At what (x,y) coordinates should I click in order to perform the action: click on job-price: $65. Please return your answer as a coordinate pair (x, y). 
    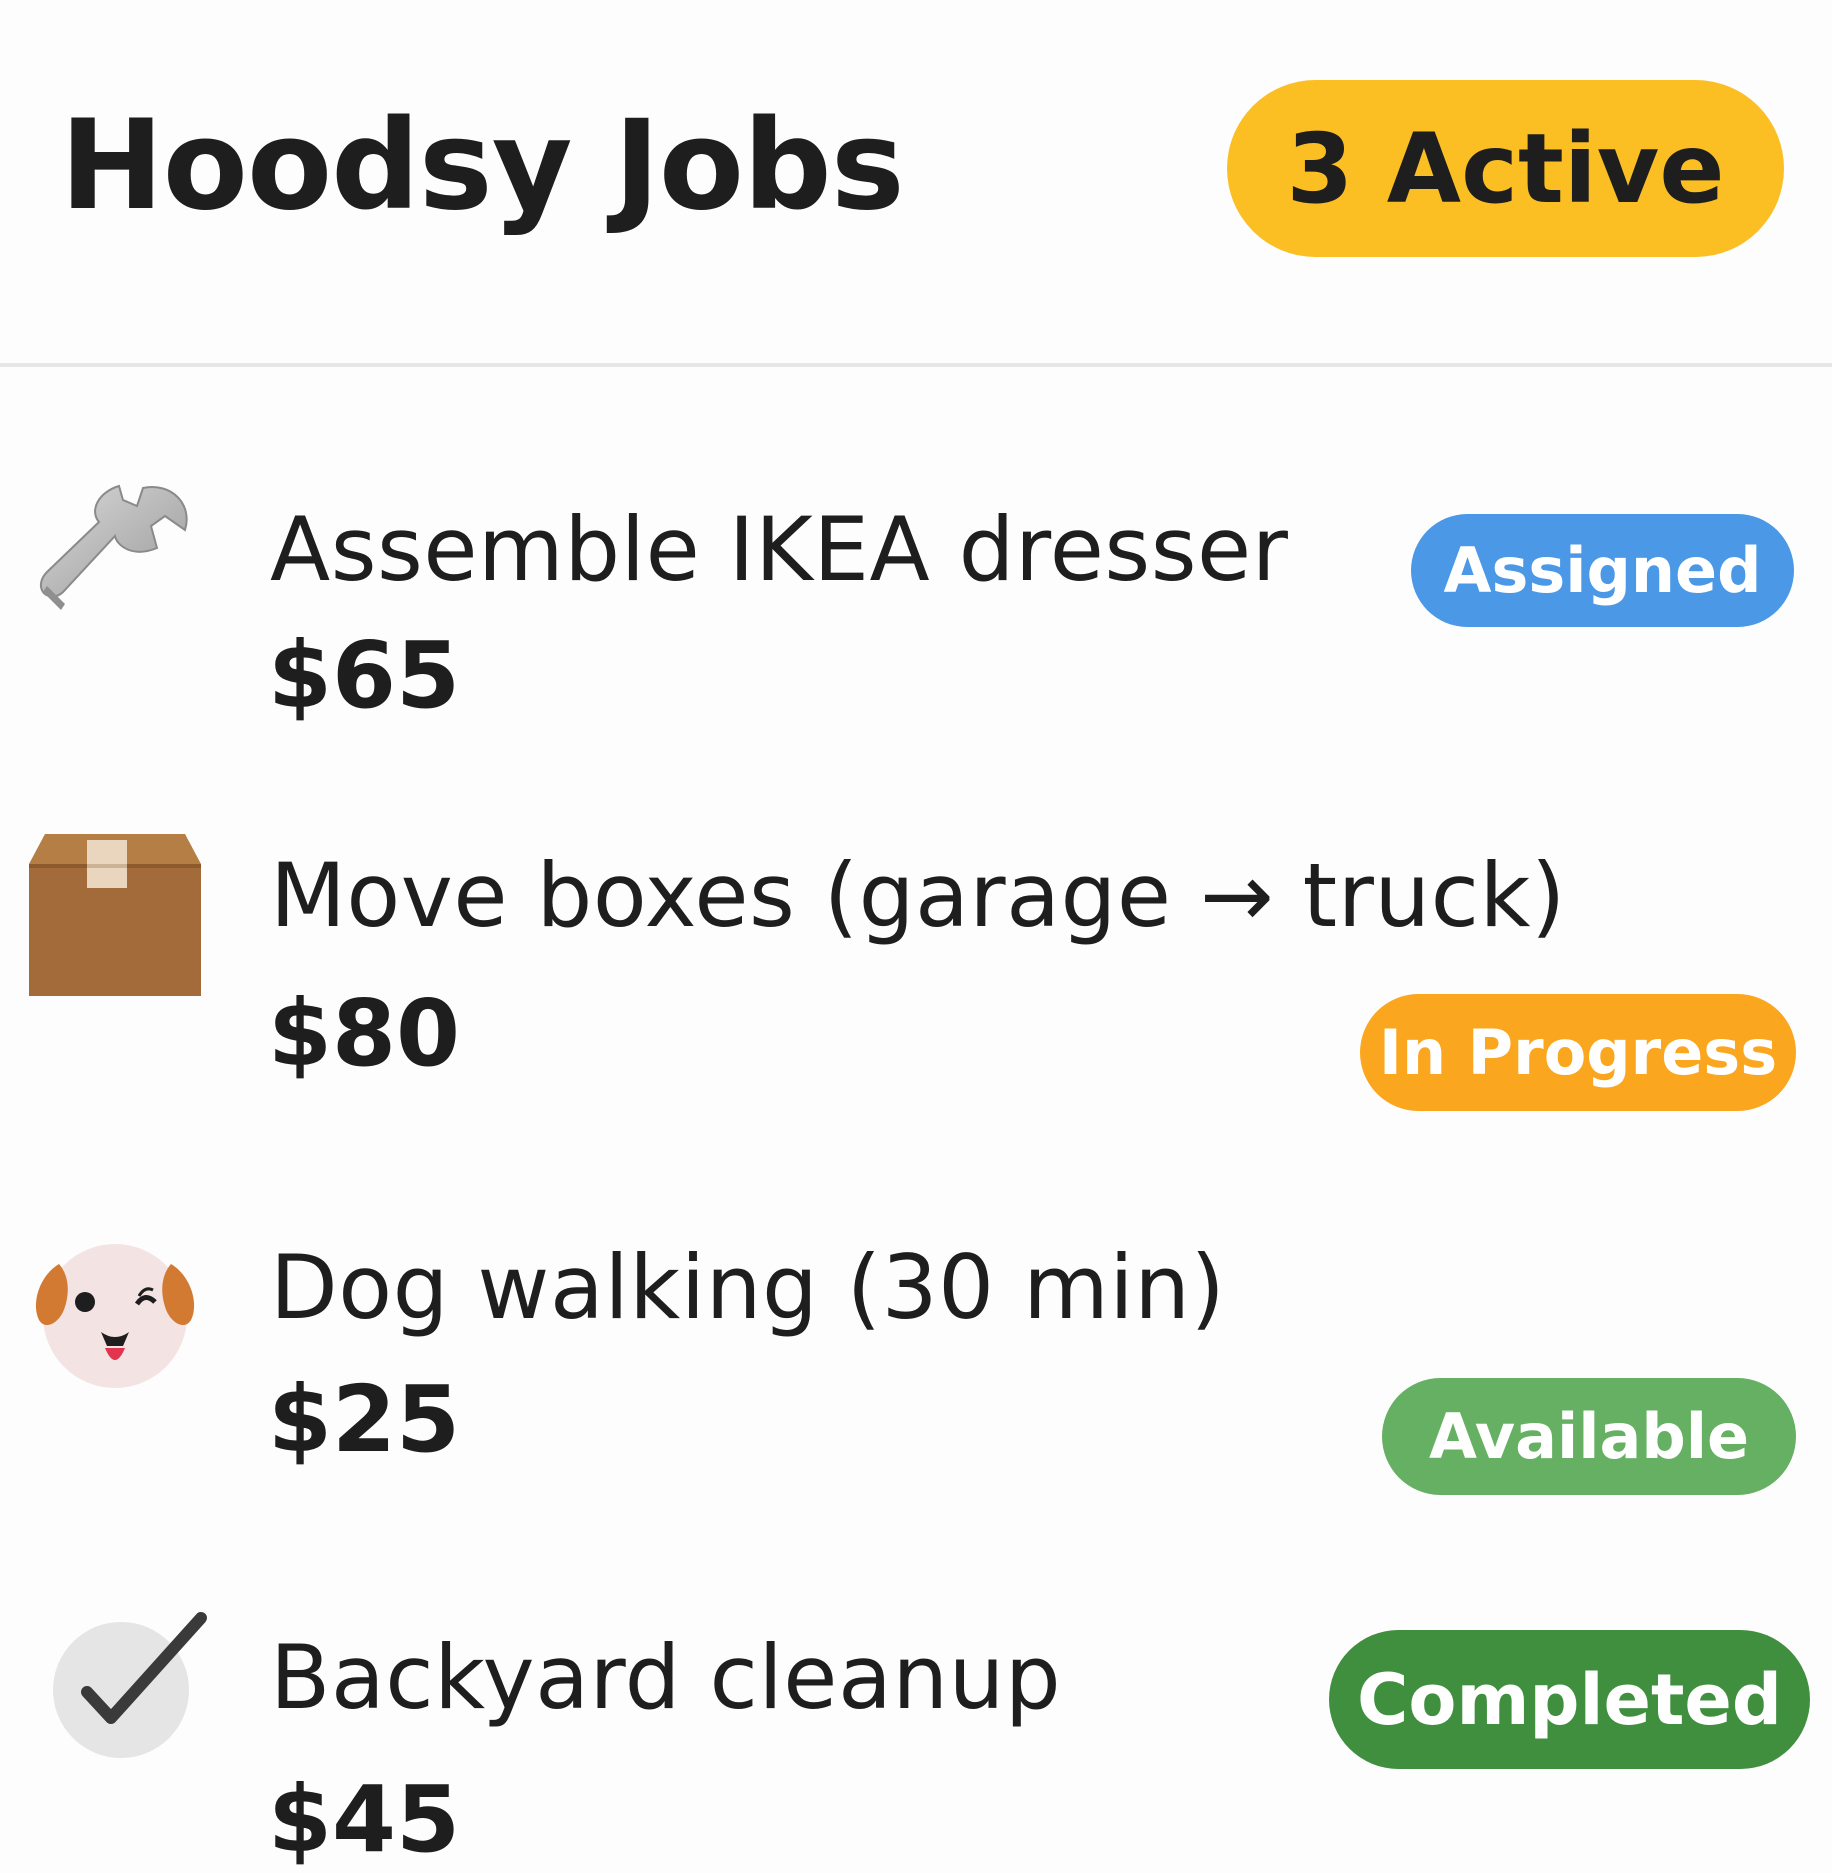
    Looking at the image, I should click on (364, 675).